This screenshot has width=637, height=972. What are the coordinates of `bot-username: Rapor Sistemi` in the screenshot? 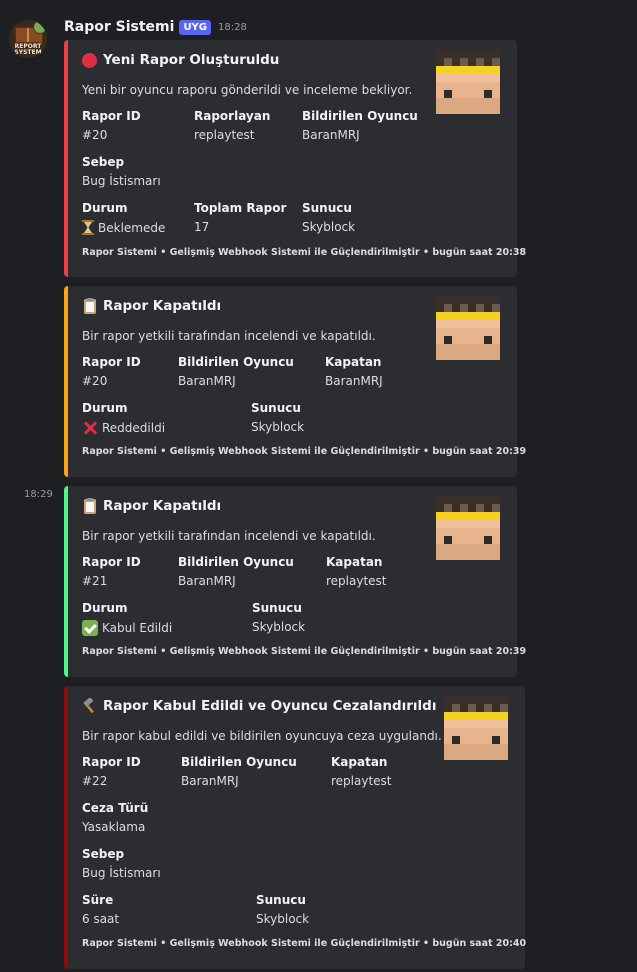 It's located at (119, 27).